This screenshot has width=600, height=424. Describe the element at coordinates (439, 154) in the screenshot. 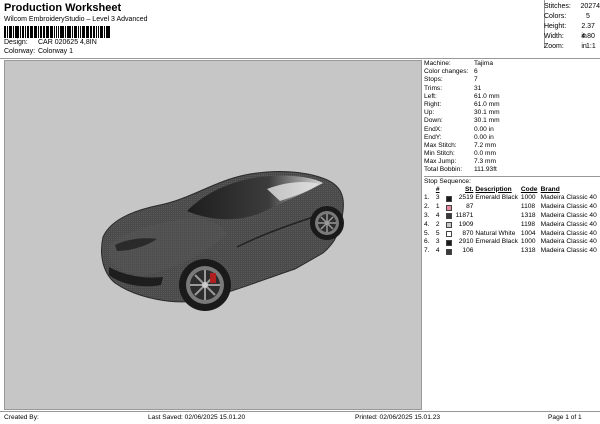

I see `machine-info-label: Min Stitch:` at that location.